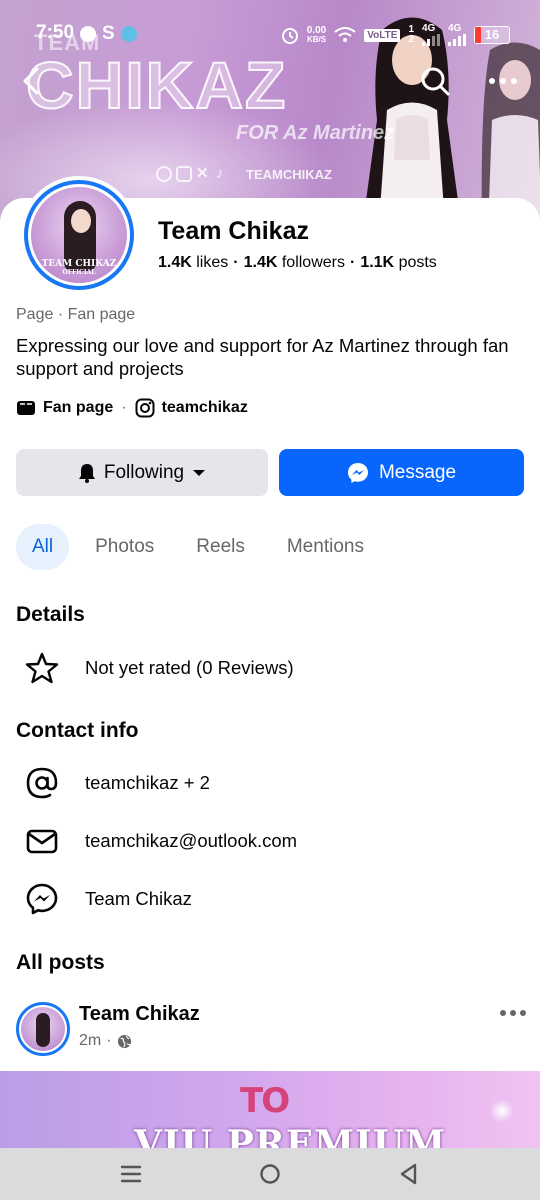  Describe the element at coordinates (417, 262) in the screenshot. I see `posts-label: posts` at that location.